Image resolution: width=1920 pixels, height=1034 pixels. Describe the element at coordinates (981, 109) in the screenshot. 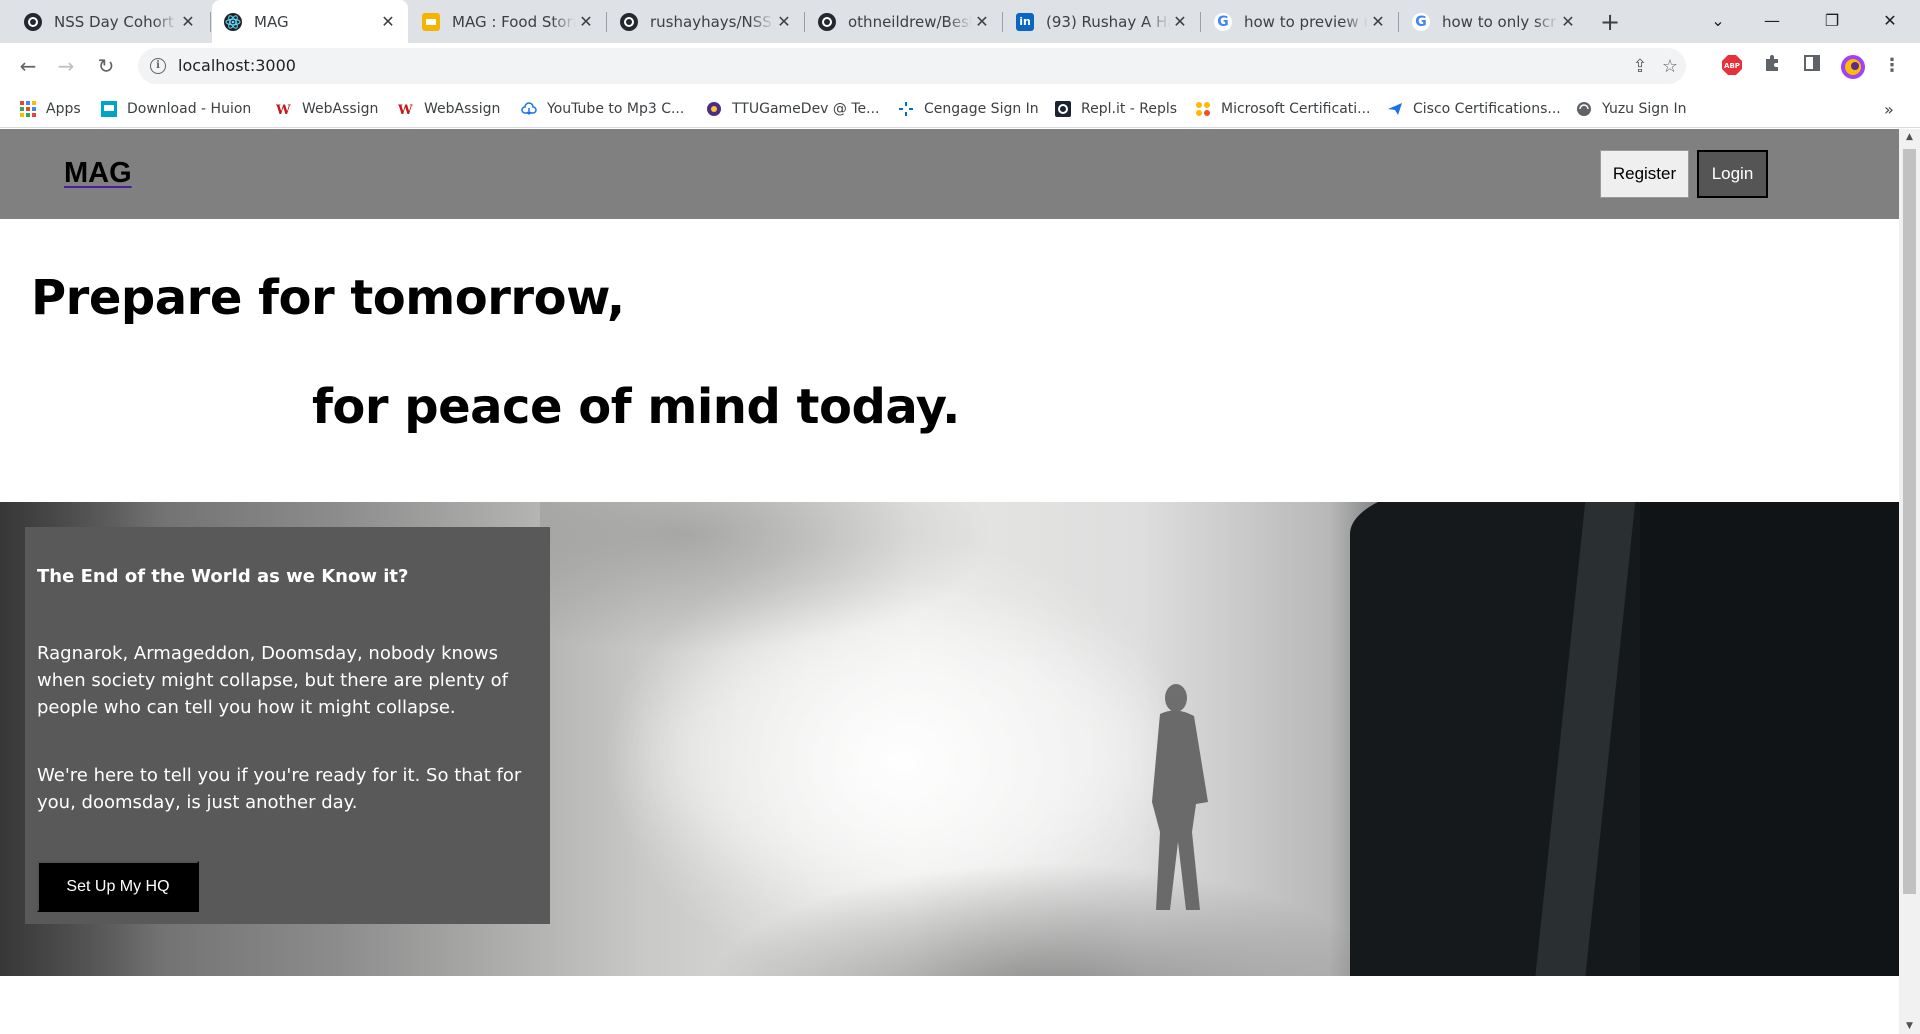

I see `bookmark-label: Cengage Sign In` at that location.